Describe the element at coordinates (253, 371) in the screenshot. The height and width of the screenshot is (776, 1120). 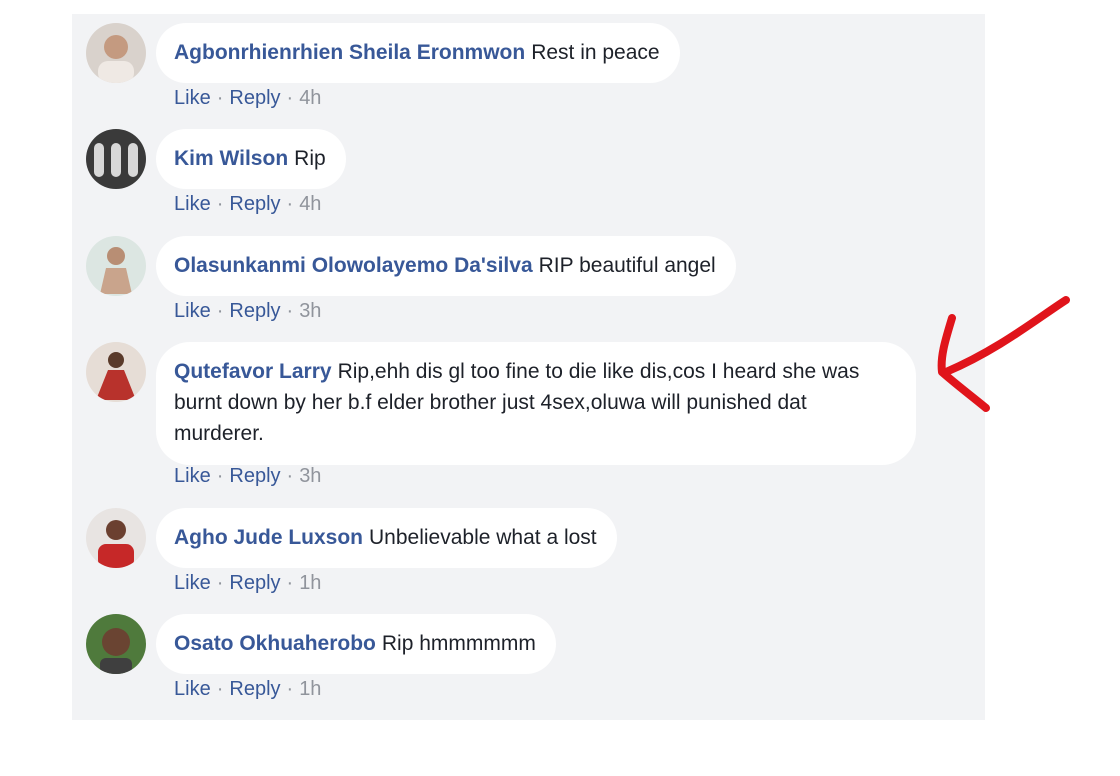
I see `comment-author: Qutefavor Larry` at that location.